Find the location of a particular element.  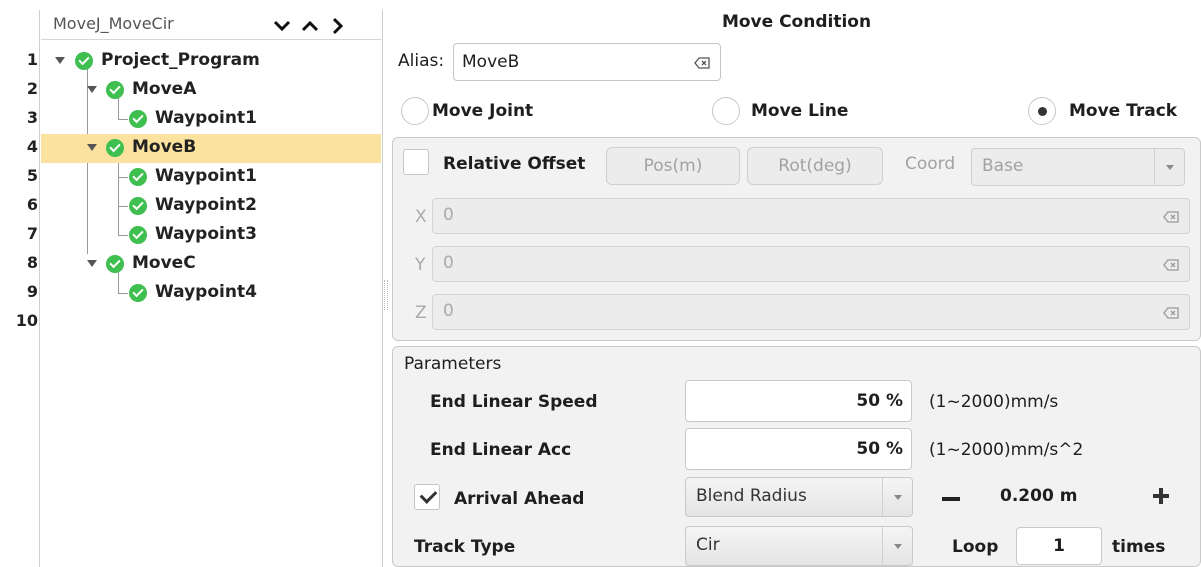

track-type-label: Track Type is located at coordinates (465, 547).